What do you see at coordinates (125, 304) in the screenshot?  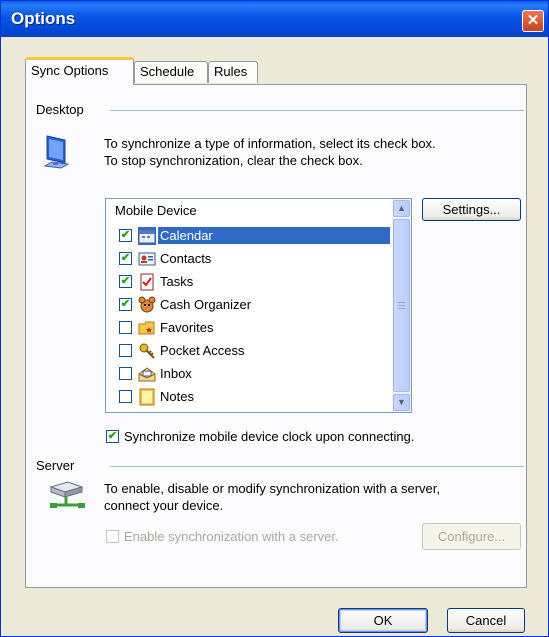 I see `cash-organizer-checkbox: ✔` at bounding box center [125, 304].